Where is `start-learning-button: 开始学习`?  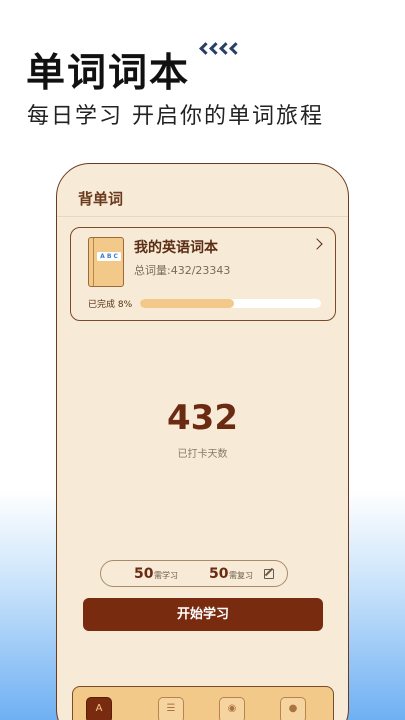
start-learning-button: 开始学习 is located at coordinates (203, 614).